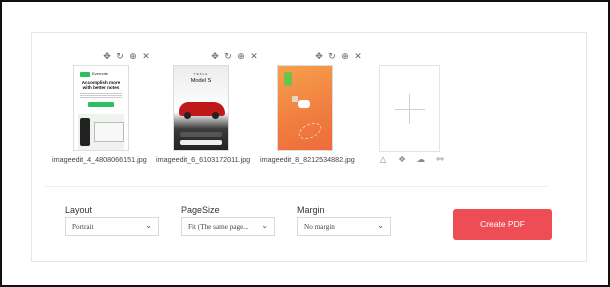 The width and height of the screenshot is (610, 287). Describe the element at coordinates (112, 226) in the screenshot. I see `layout-select: Portrait ⌄` at that location.